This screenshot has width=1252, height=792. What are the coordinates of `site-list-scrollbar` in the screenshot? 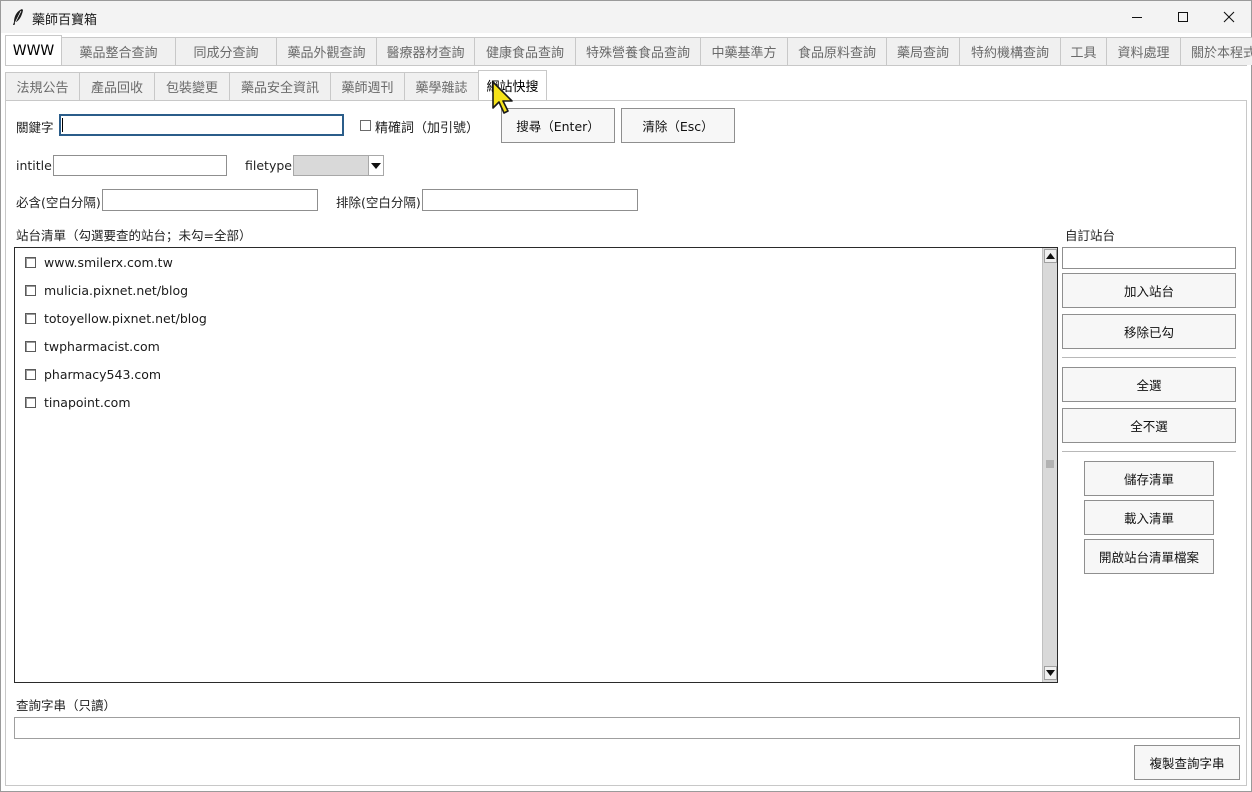 It's located at (1049, 465).